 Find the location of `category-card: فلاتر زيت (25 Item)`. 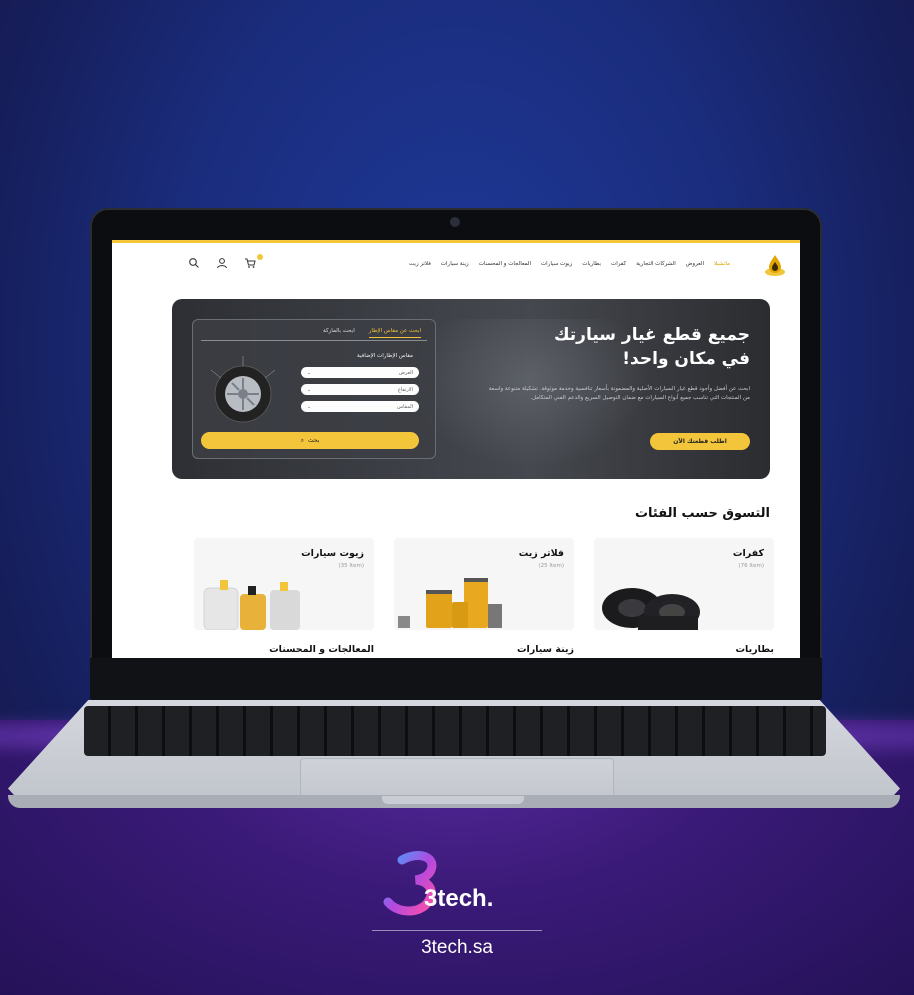

category-card: فلاتر زيت (25 Item) is located at coordinates (484, 584).